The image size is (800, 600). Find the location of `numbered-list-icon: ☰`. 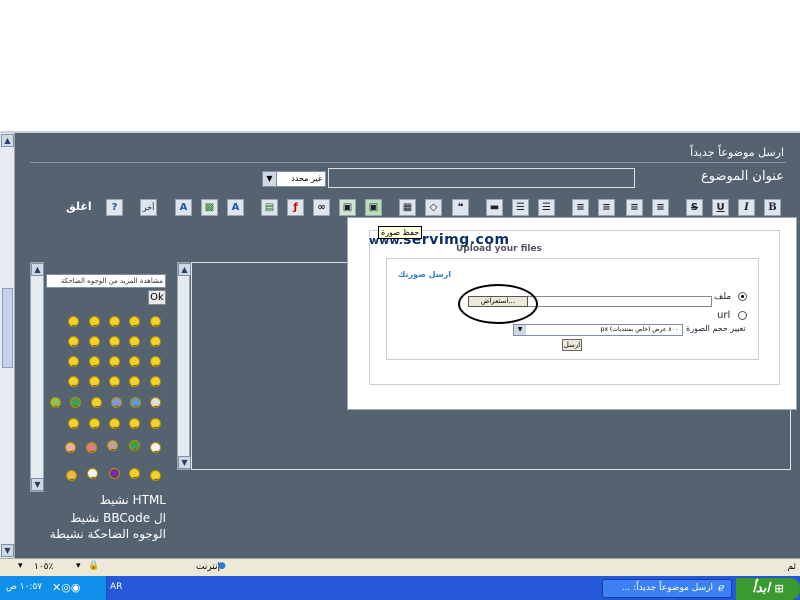

numbered-list-icon: ☰ is located at coordinates (520, 207).